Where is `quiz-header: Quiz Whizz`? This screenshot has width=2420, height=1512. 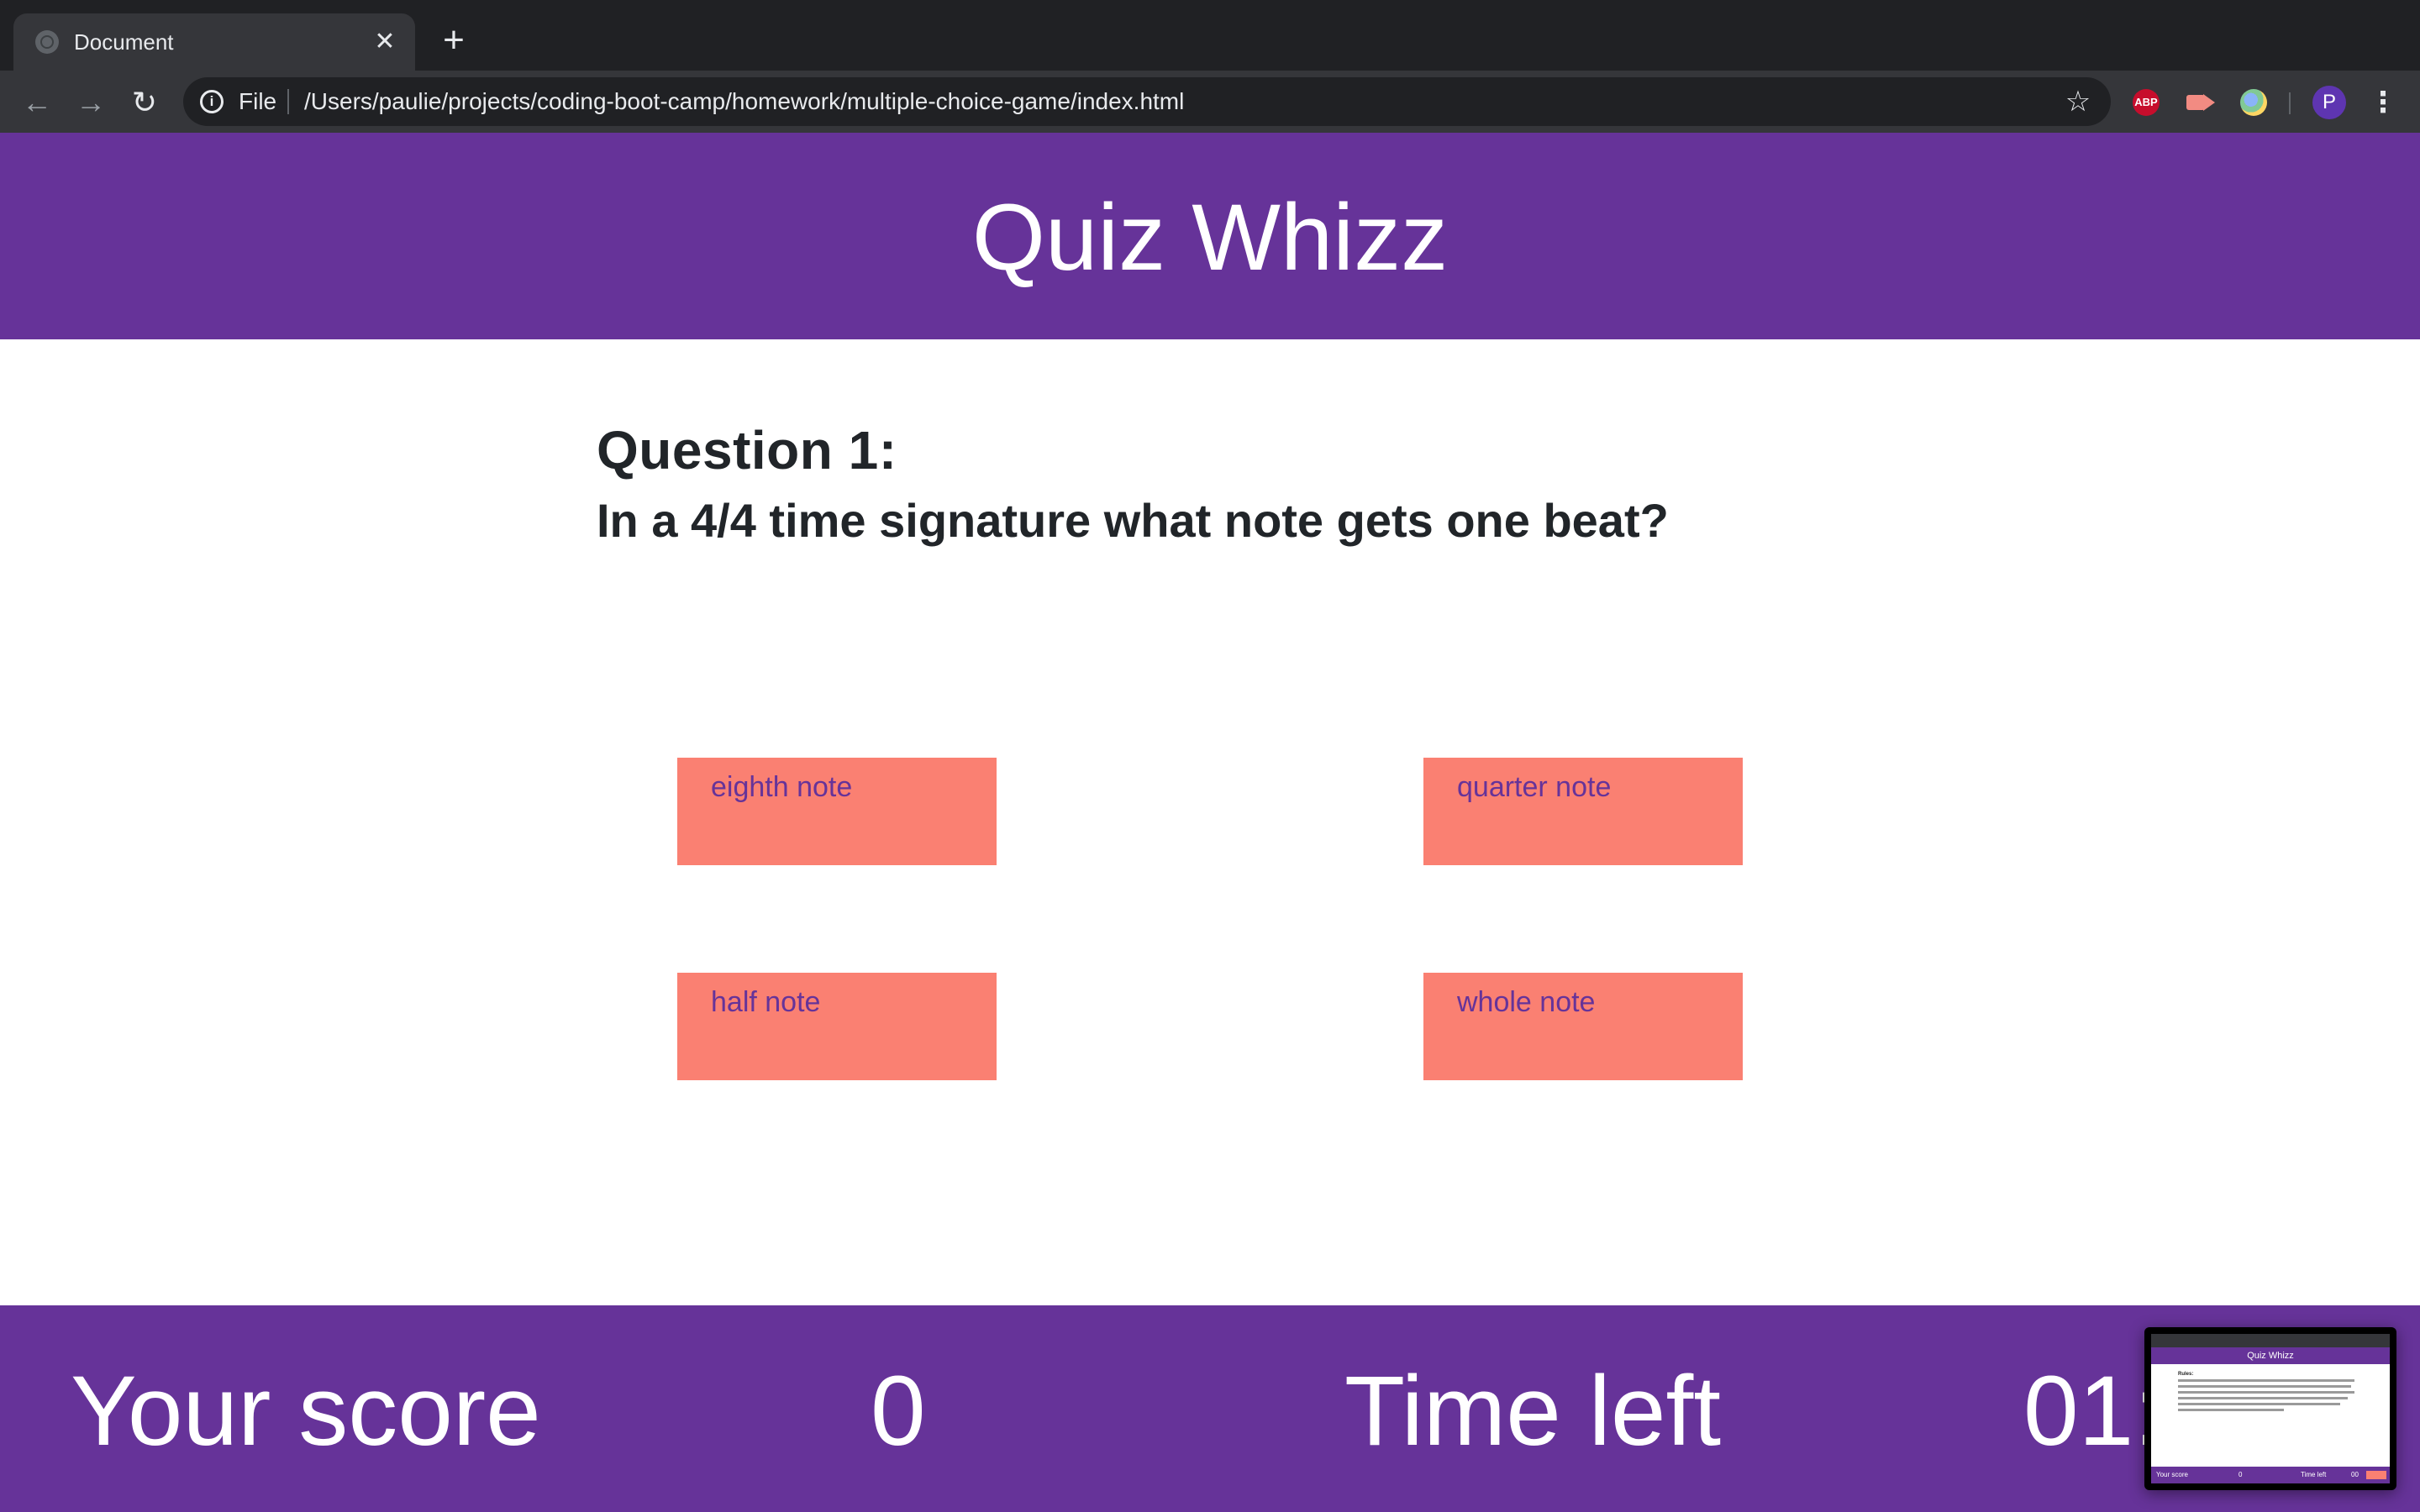
quiz-header: Quiz Whizz is located at coordinates (1210, 236).